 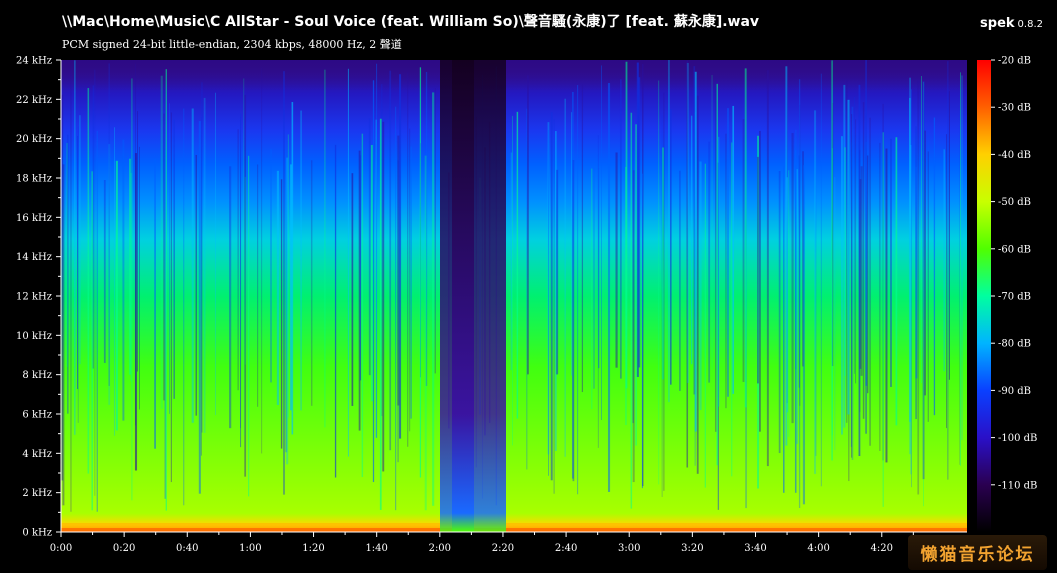 What do you see at coordinates (1014, 391) in the screenshot?
I see `colorbar-tick-label: -90 dB` at bounding box center [1014, 391].